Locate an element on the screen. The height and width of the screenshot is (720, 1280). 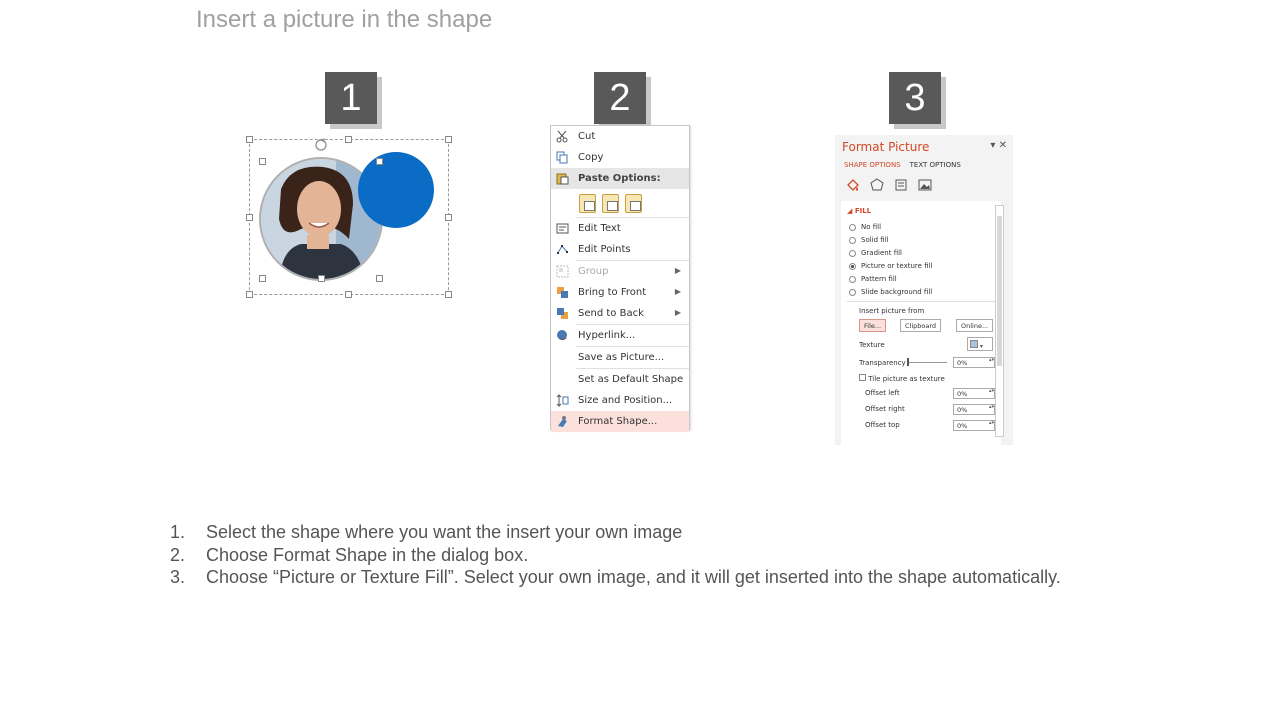
group-icon is located at coordinates (562, 271).